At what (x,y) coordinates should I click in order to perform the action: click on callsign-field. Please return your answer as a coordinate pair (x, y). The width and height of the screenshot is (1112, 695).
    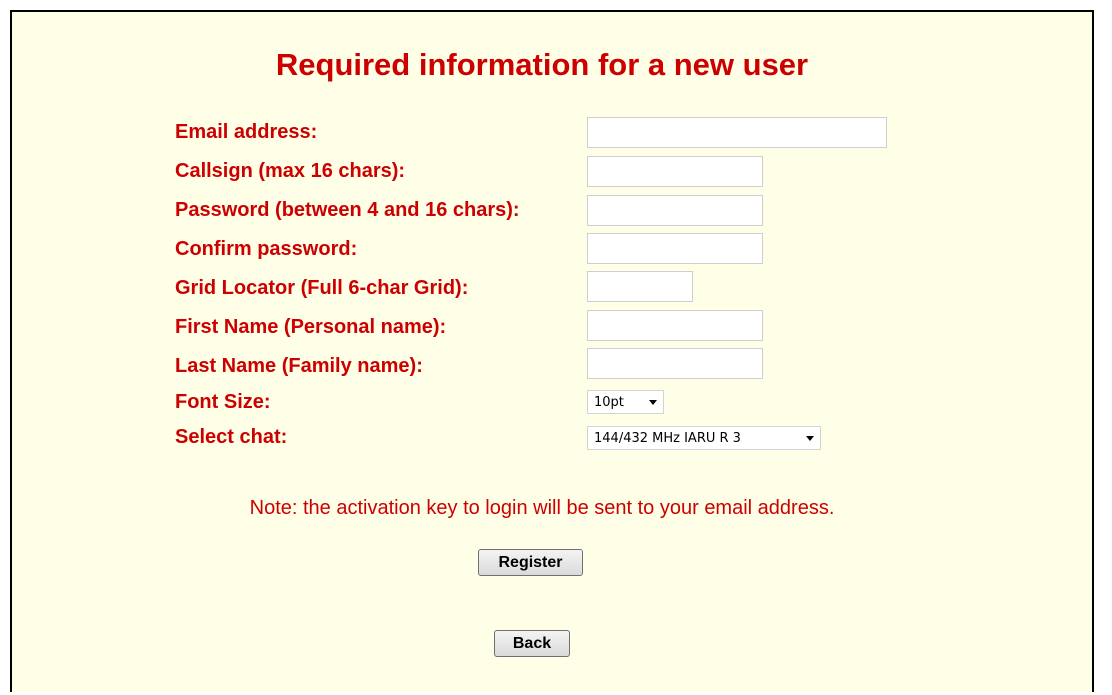
    Looking at the image, I should click on (675, 171).